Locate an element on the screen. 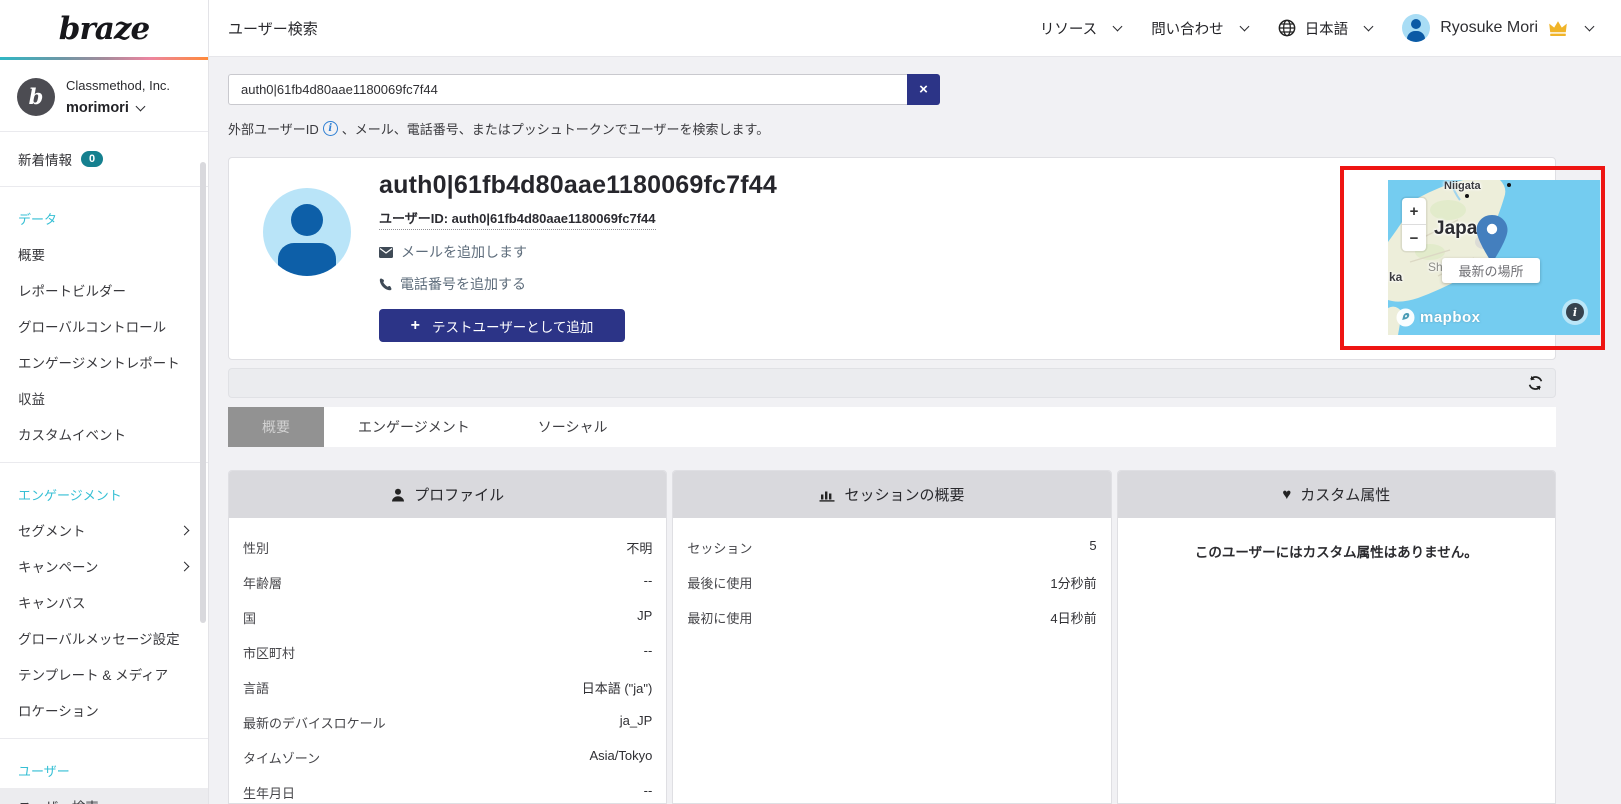 The height and width of the screenshot is (804, 1621). refresh-button is located at coordinates (1535, 384).